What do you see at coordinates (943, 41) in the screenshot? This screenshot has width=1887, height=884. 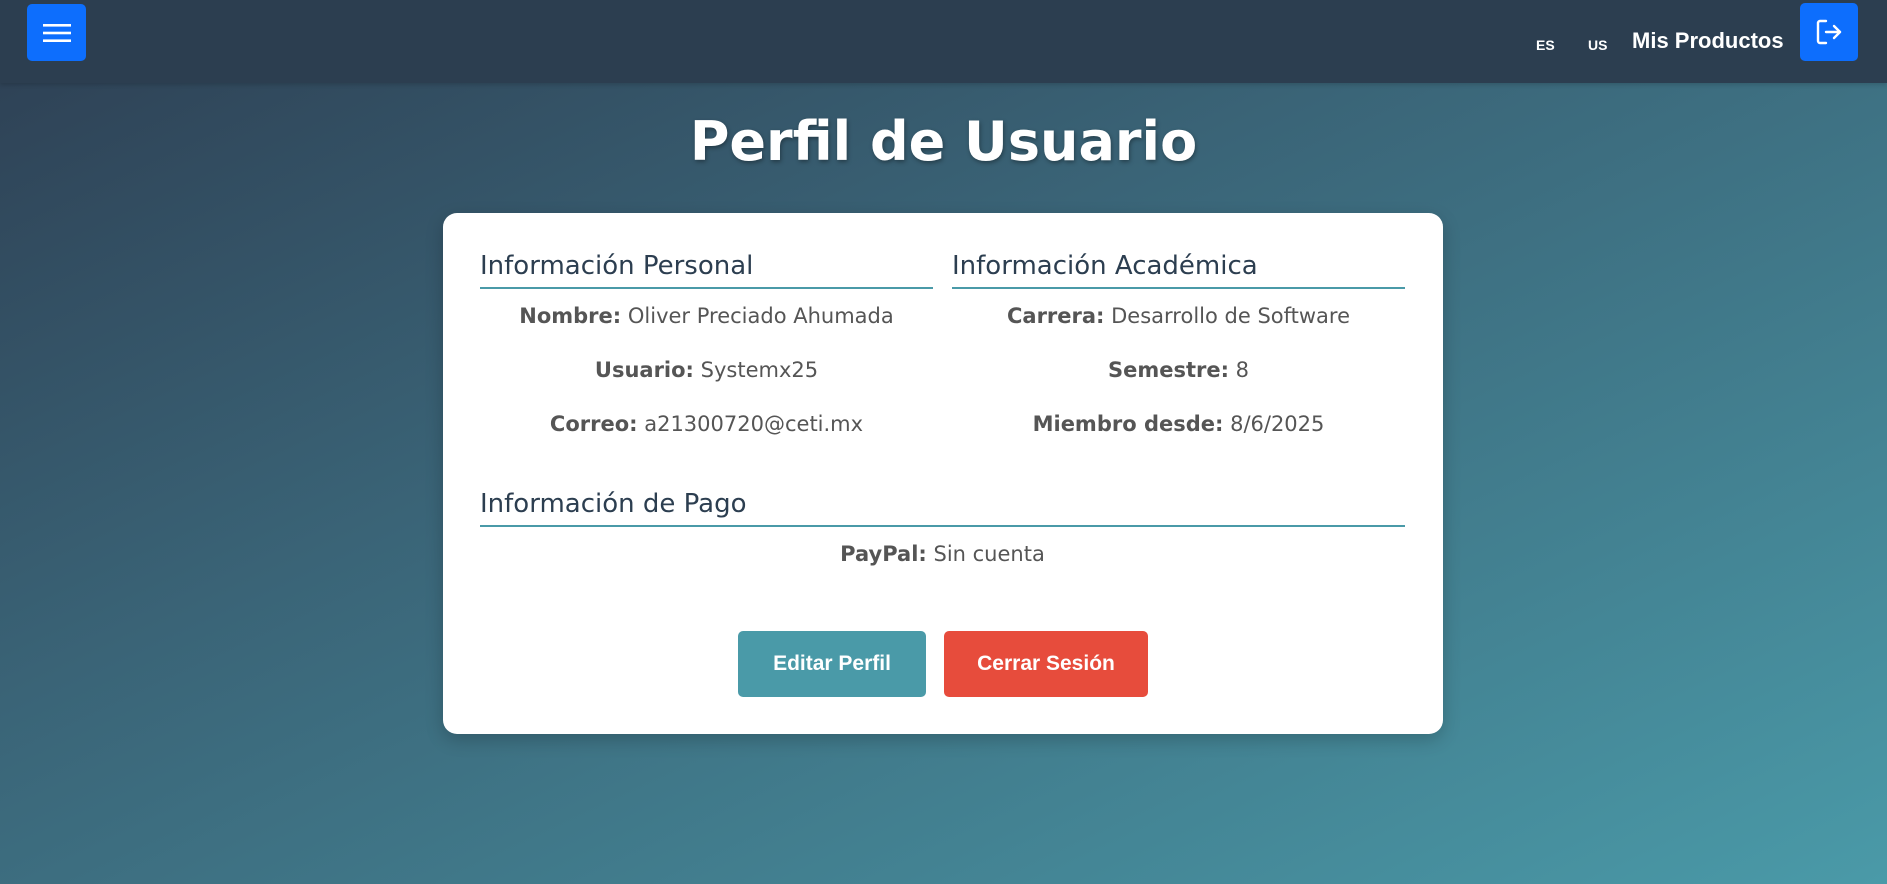 I see `top-navbar: ES US Mis Productos` at bounding box center [943, 41].